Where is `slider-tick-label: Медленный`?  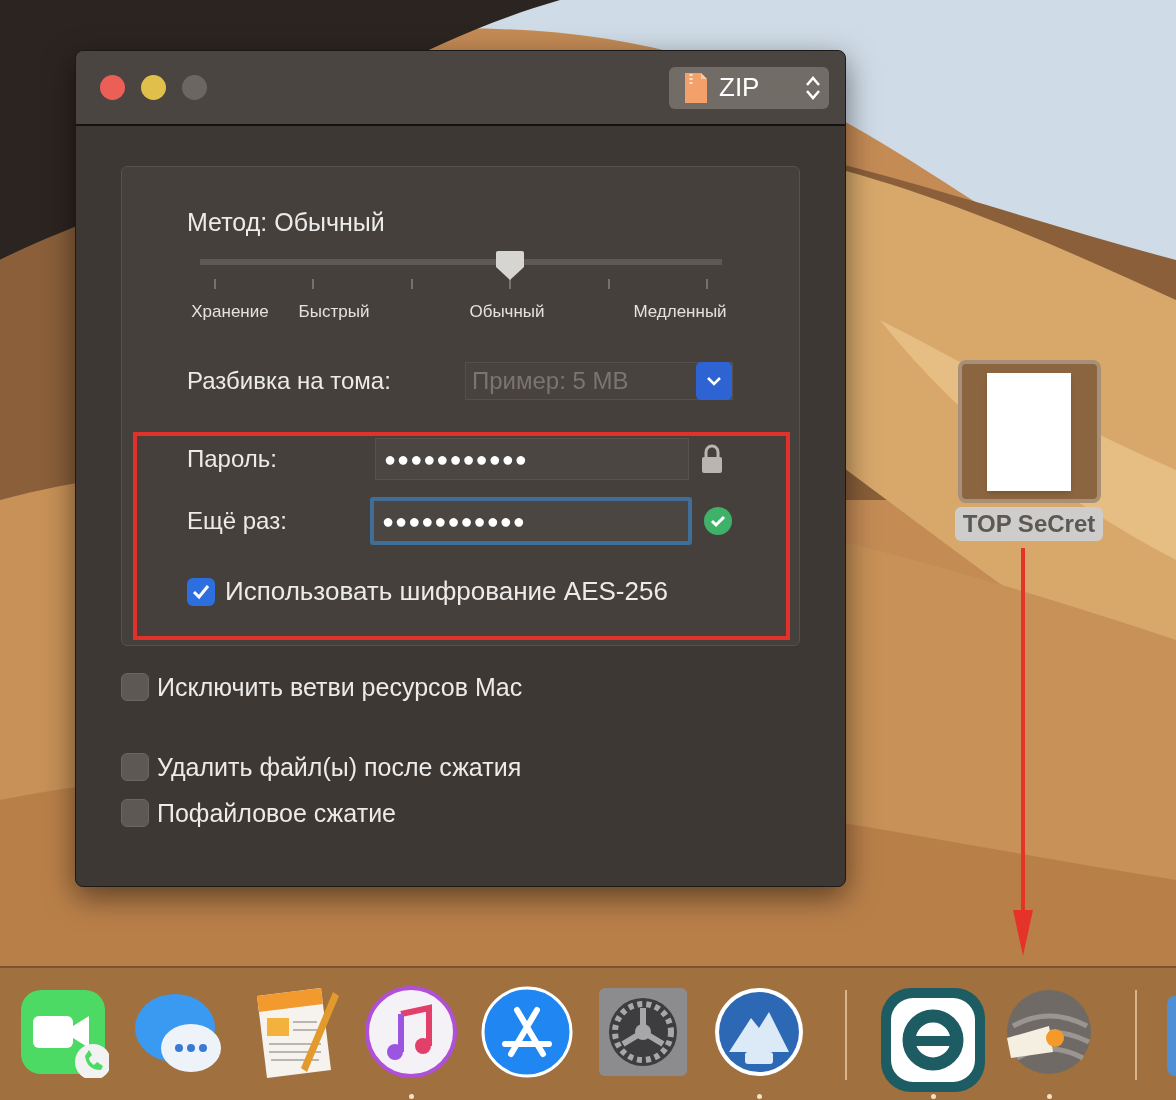
slider-tick-label: Медленный is located at coordinates (680, 312).